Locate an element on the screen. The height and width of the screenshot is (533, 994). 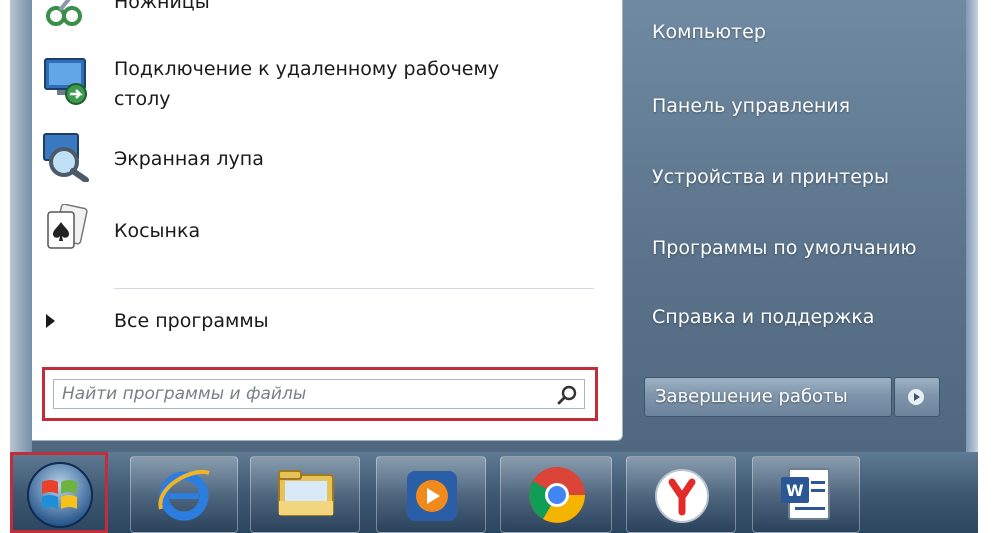
menu-item-default-programs: Программы по умолчанию is located at coordinates (784, 248).